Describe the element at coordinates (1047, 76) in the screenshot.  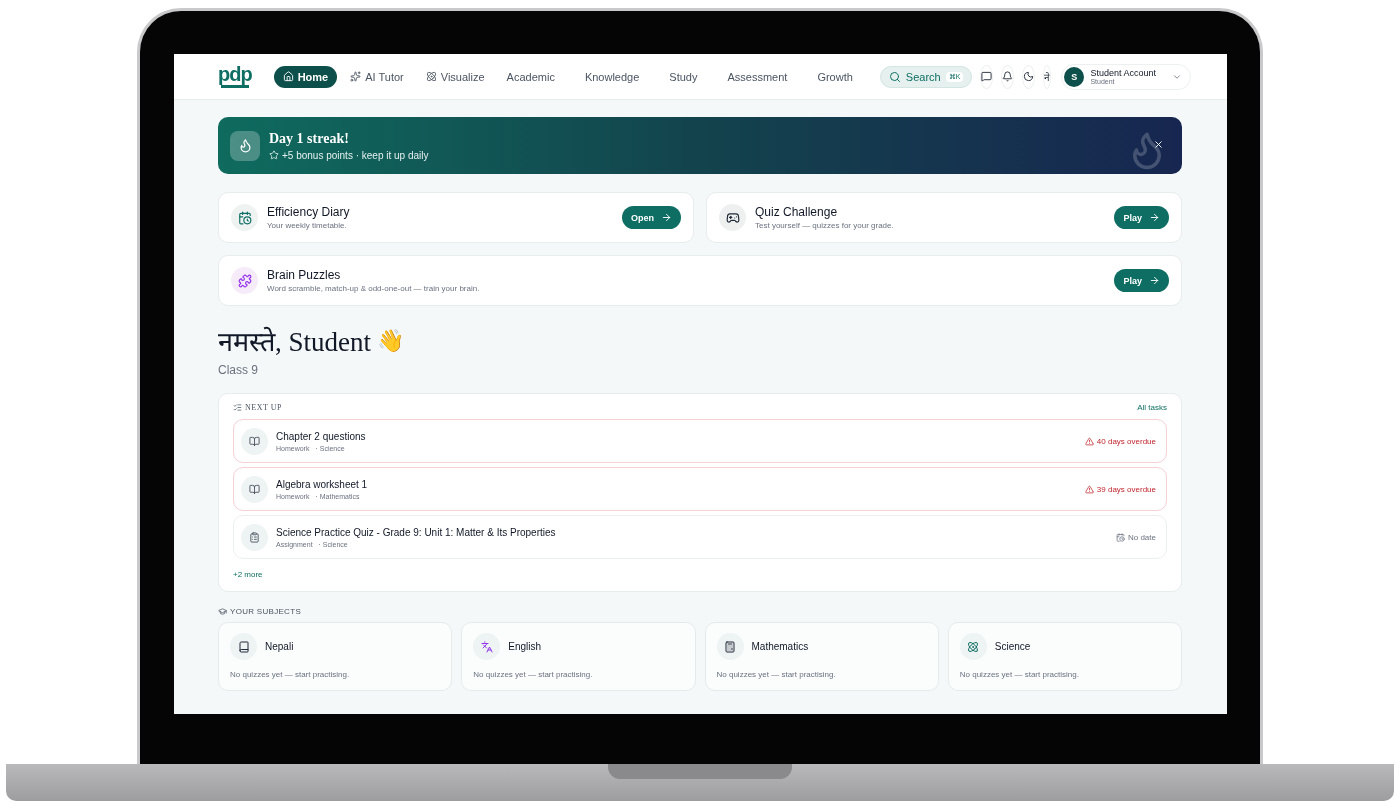
I see `language-toggle-button: ने` at that location.